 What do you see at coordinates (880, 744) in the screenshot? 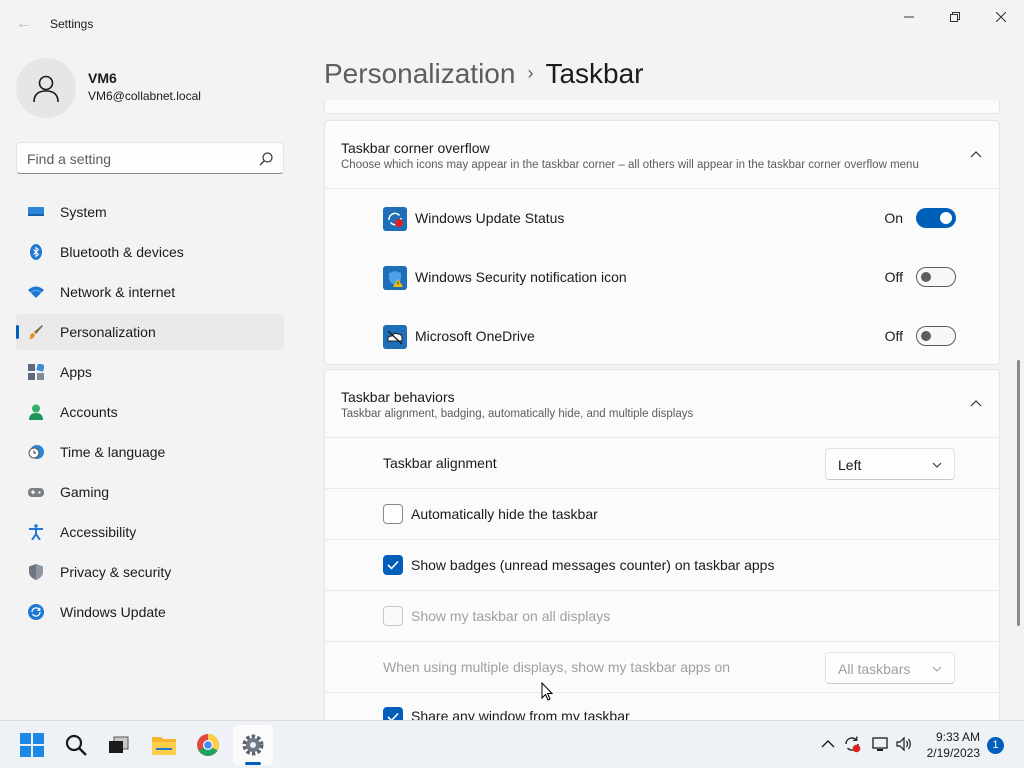
I see `network-icon` at bounding box center [880, 744].